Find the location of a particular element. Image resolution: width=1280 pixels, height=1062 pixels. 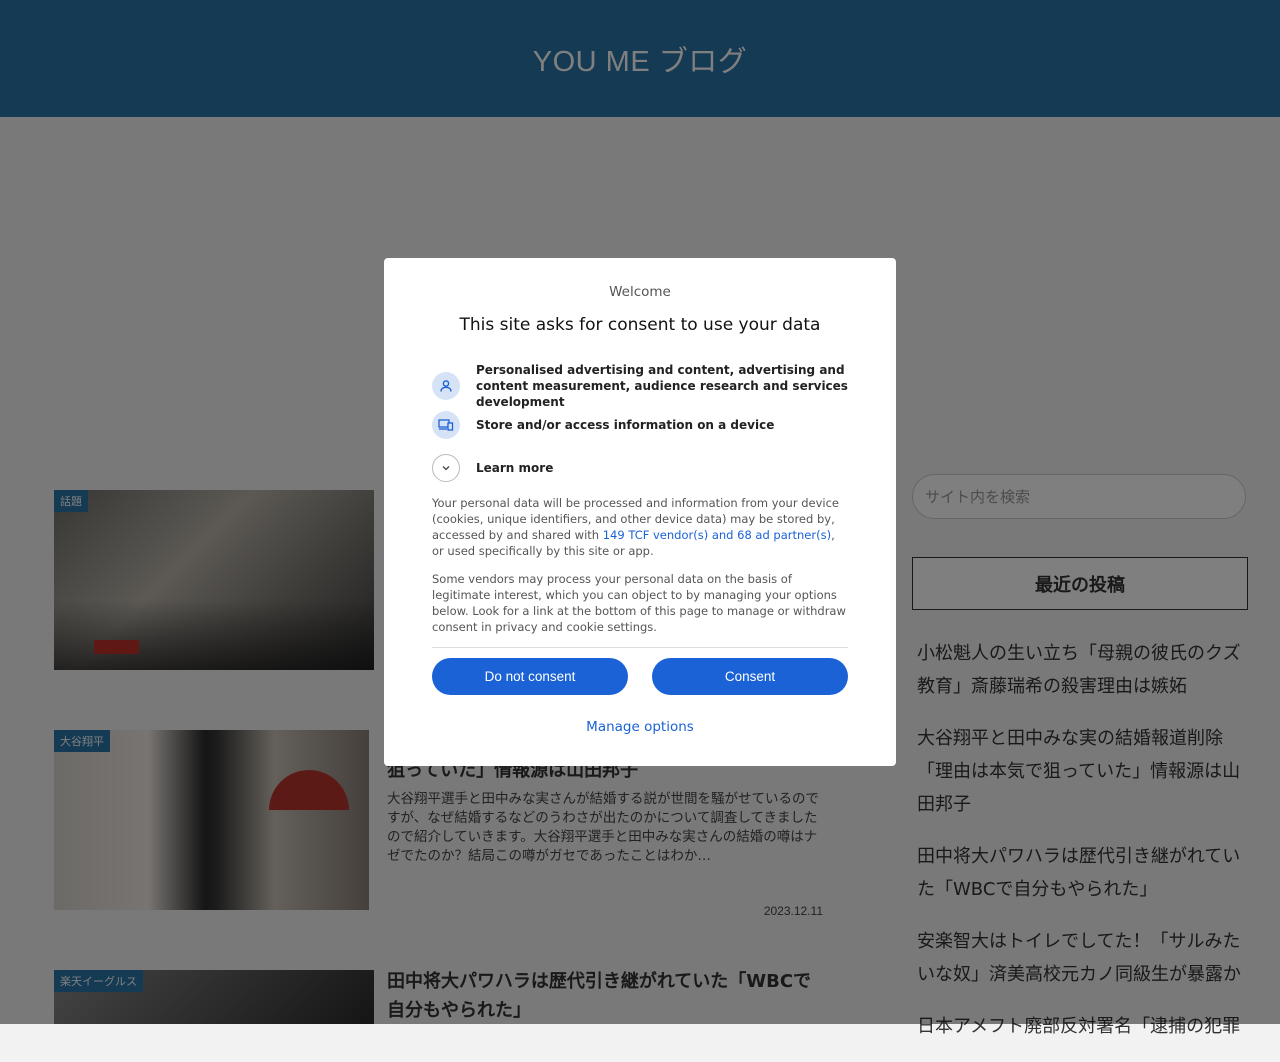

do-not-consent-button: Do not consent is located at coordinates (530, 676).